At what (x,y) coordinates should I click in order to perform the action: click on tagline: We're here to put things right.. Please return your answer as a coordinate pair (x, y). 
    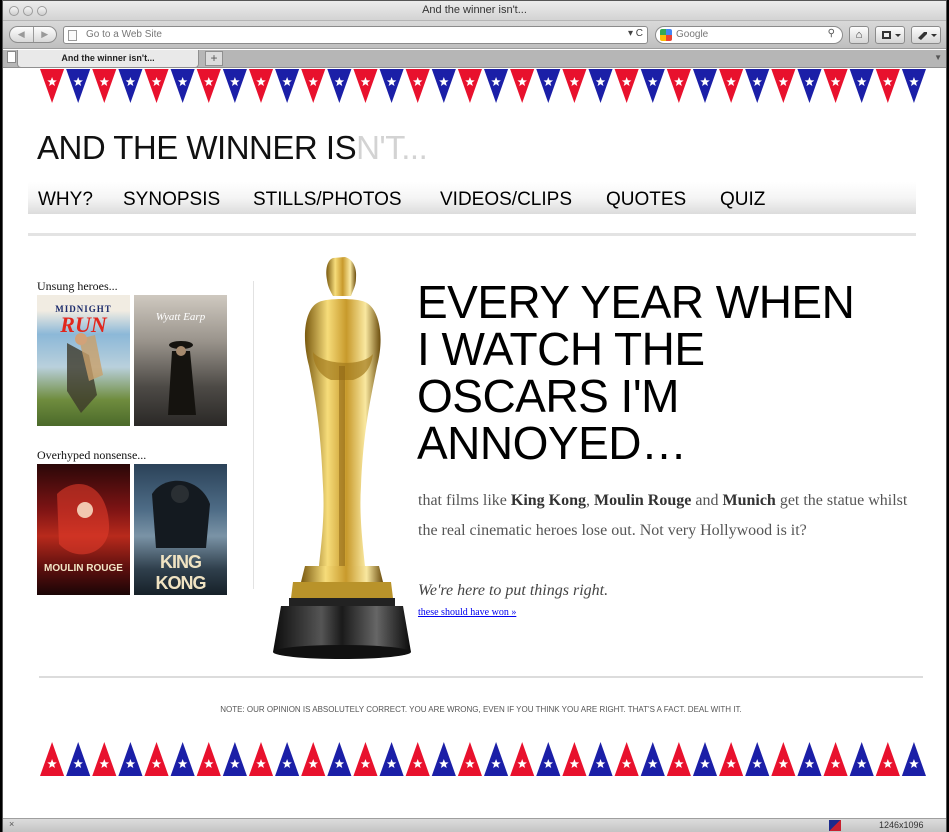
    Looking at the image, I should click on (513, 590).